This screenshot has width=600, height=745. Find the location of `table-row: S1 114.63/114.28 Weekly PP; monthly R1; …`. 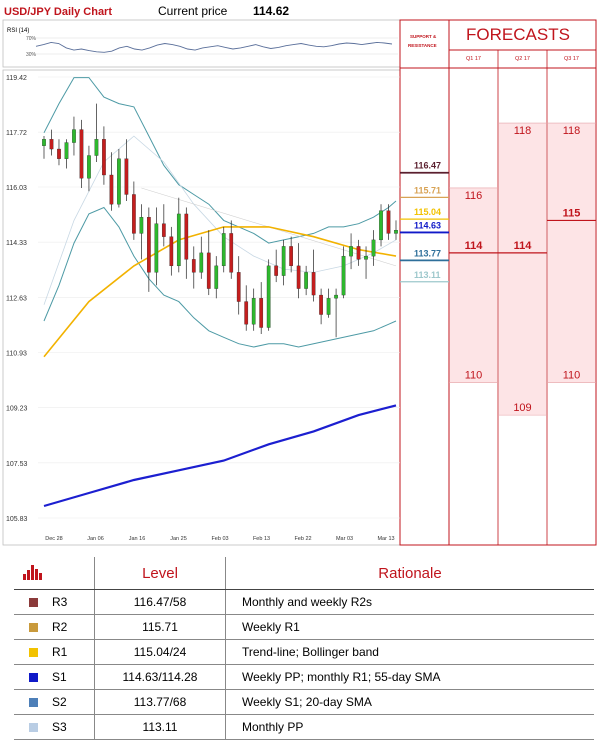

table-row: S1 114.63/114.28 Weekly PP; monthly R1; … is located at coordinates (304, 677).